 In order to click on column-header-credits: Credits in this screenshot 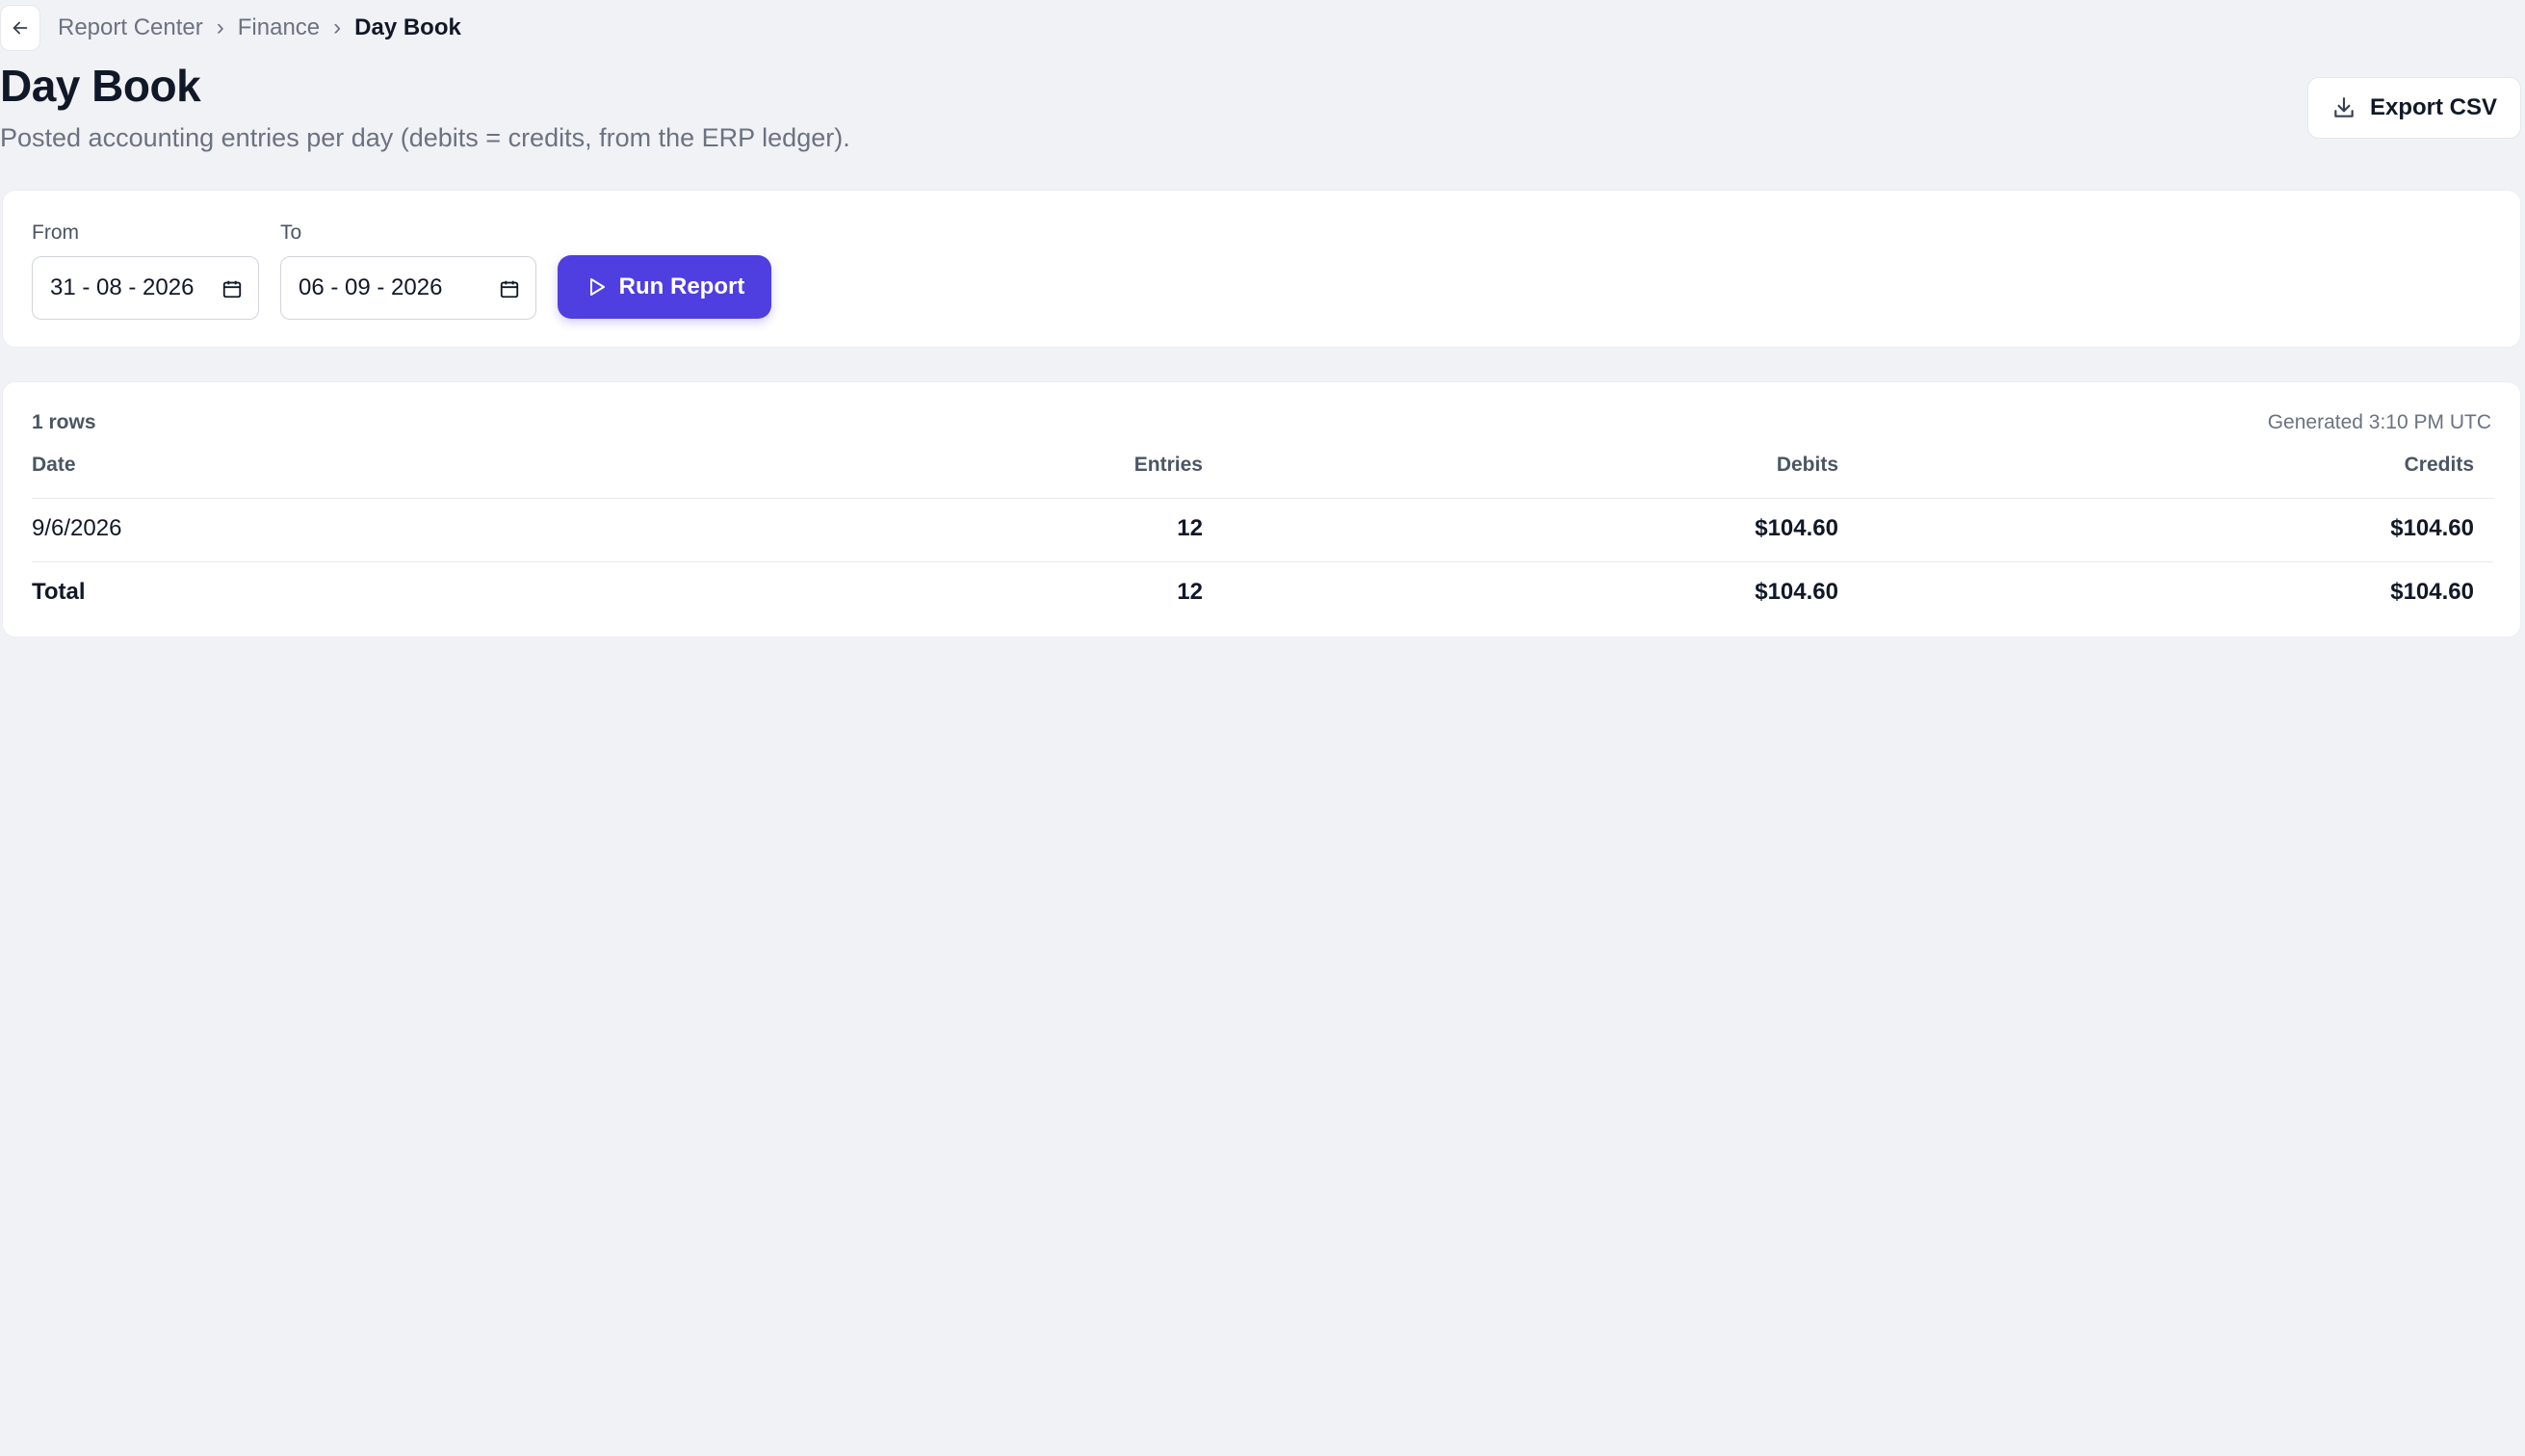, I will do `click(2439, 465)`.